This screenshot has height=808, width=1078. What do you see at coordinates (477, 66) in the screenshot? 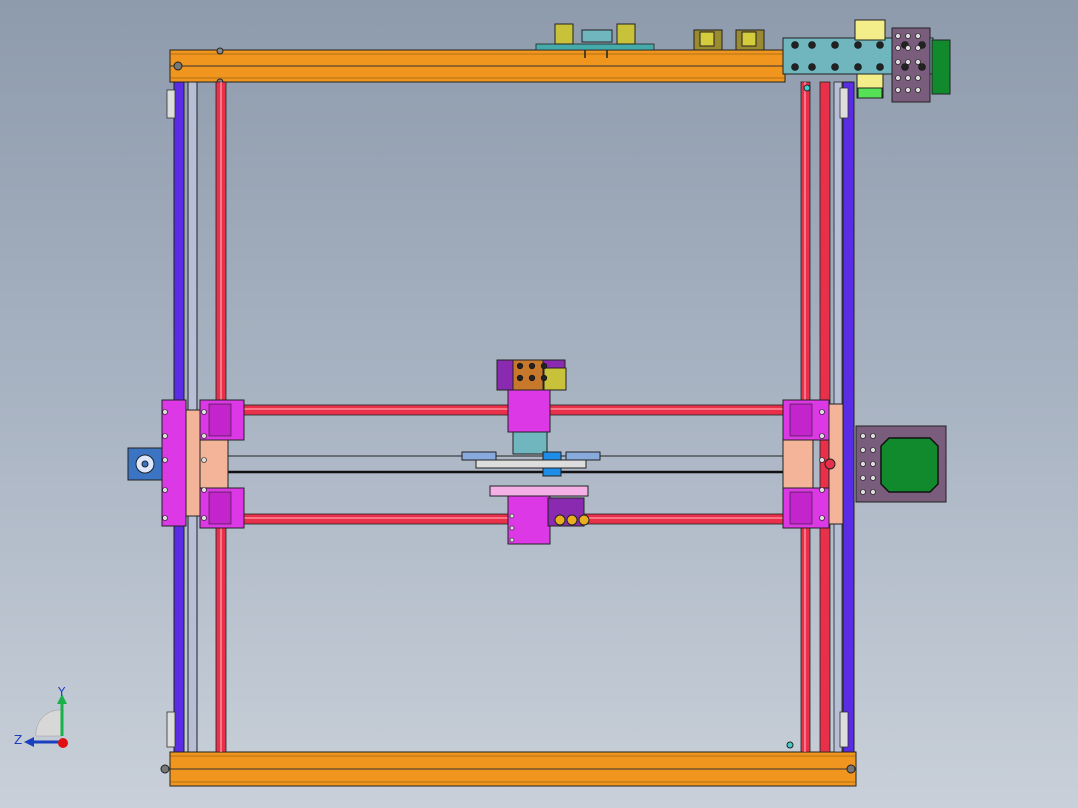
I see `top-frame-beam` at bounding box center [477, 66].